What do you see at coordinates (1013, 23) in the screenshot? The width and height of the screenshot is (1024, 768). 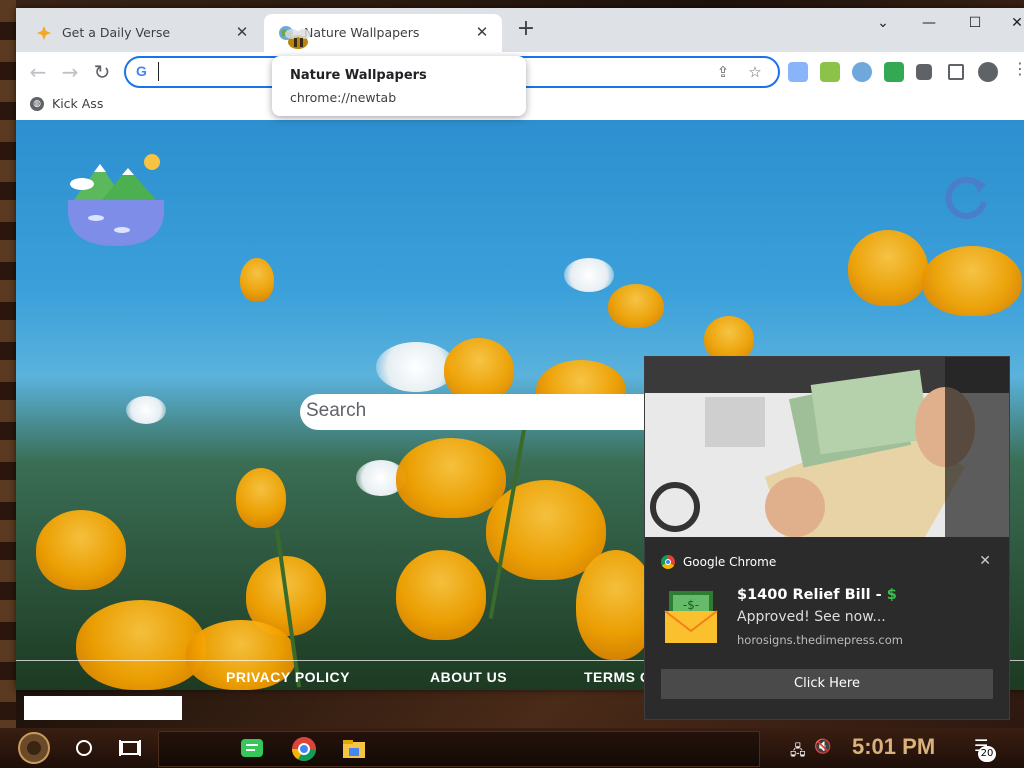 I see `close-window-button: ✕` at bounding box center [1013, 23].